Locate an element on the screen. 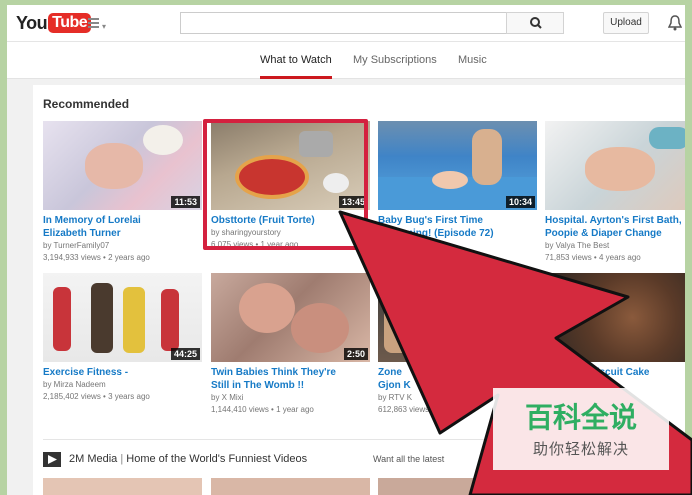 Image resolution: width=692 pixels, height=495 pixels. watermark-logo: 百科全说 助你轻松解决 is located at coordinates (581, 429).